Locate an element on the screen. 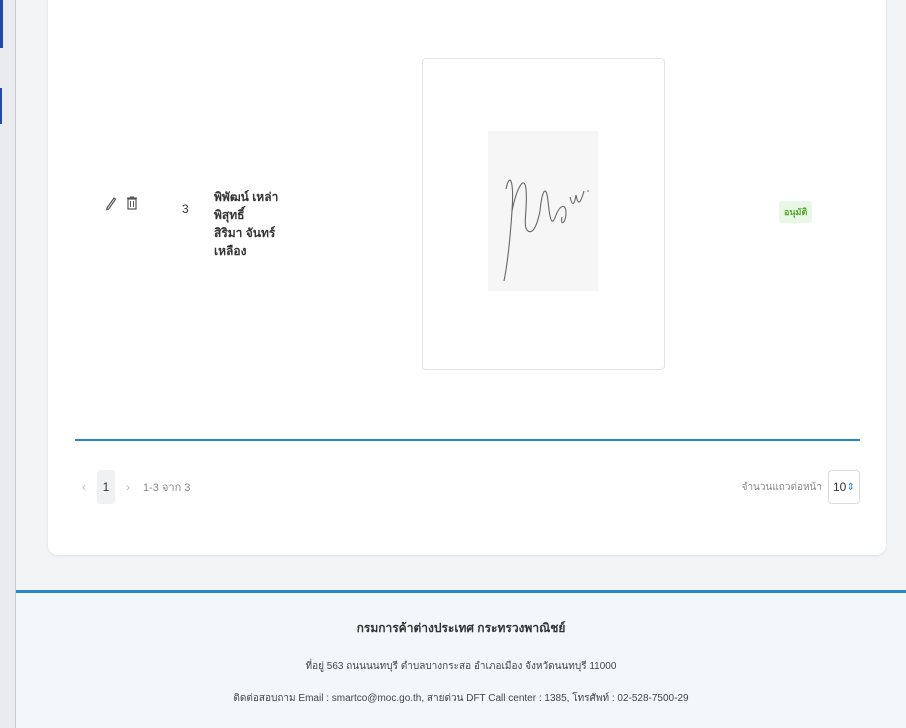  signature-image is located at coordinates (543, 211).